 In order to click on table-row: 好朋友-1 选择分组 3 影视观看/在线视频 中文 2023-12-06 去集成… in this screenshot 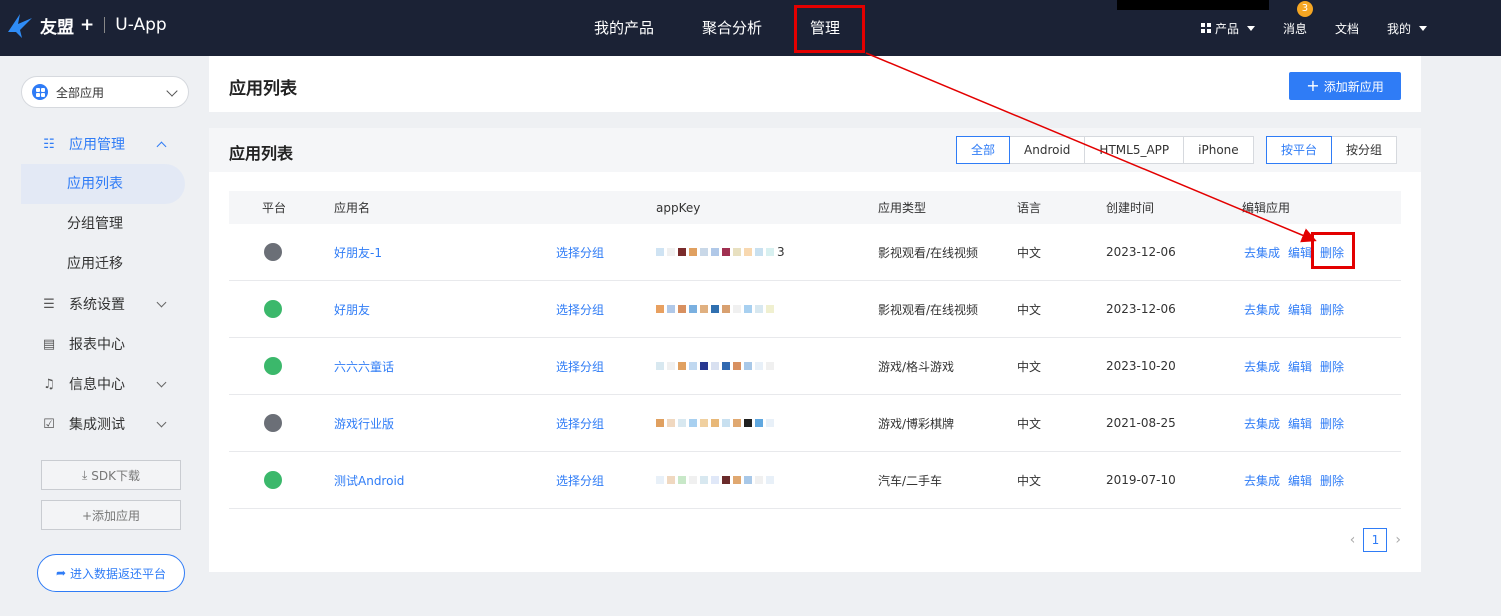, I will do `click(815, 252)`.